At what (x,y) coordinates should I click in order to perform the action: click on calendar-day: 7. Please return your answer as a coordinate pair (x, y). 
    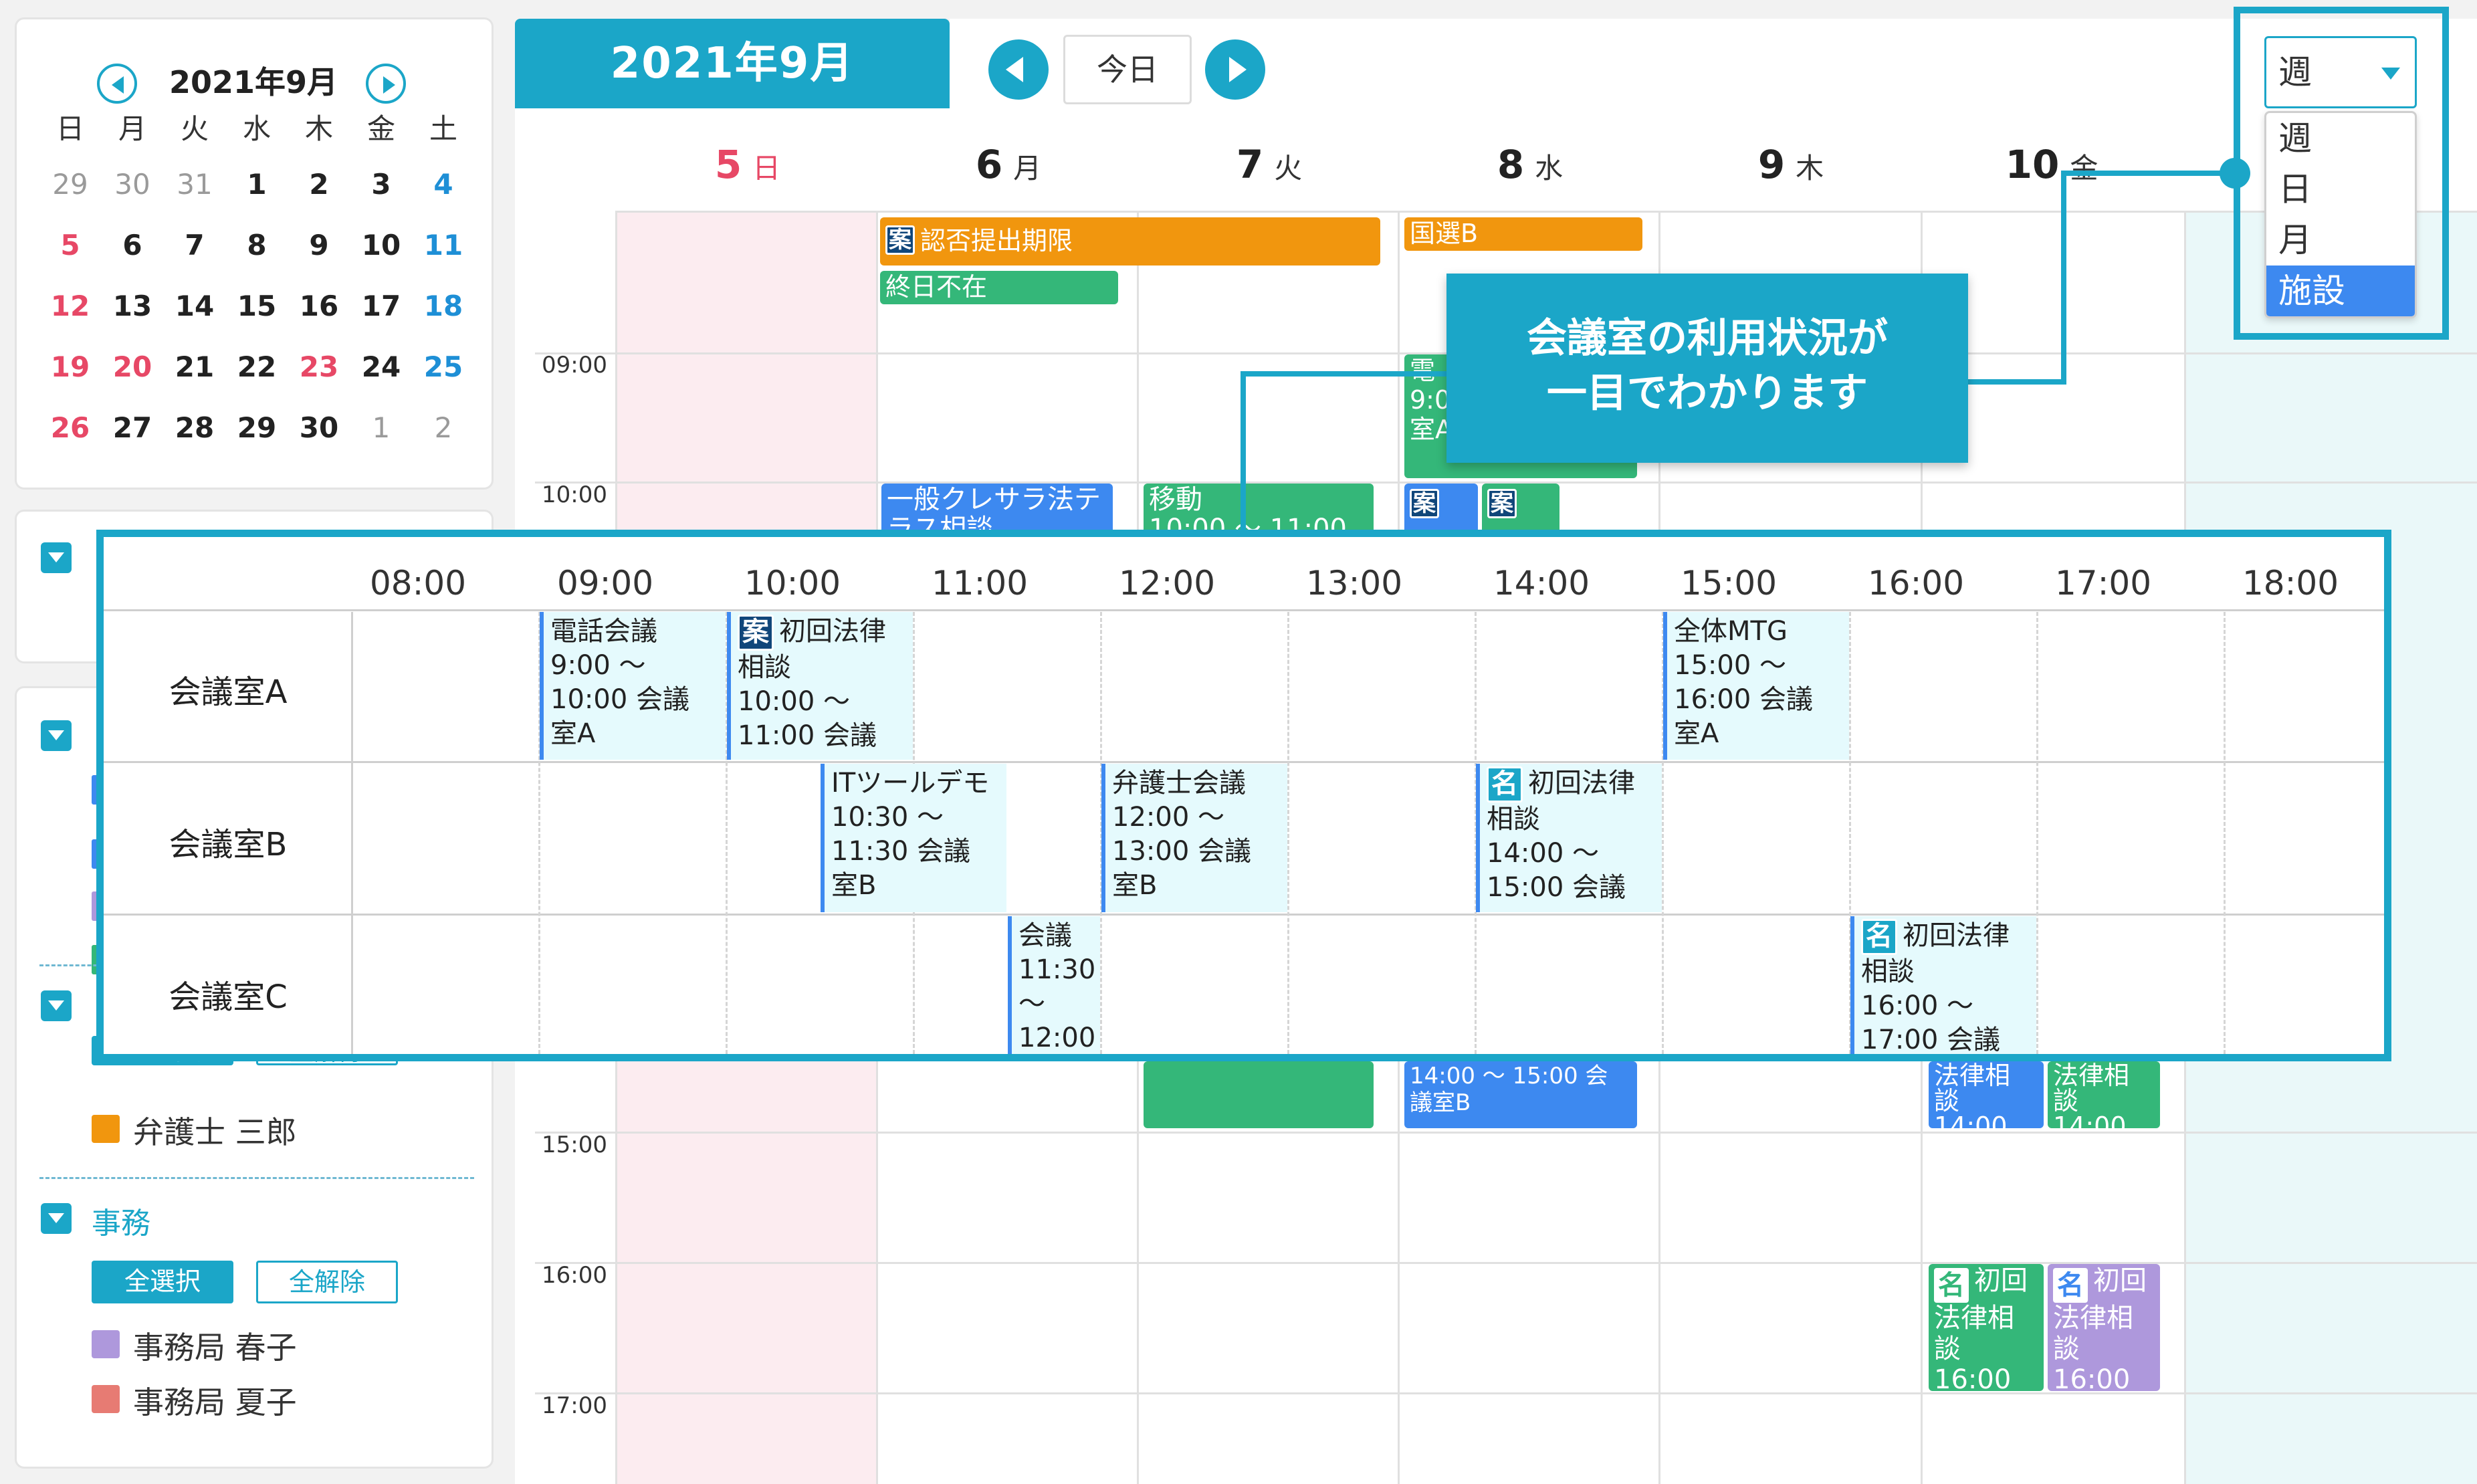
    Looking at the image, I should click on (194, 245).